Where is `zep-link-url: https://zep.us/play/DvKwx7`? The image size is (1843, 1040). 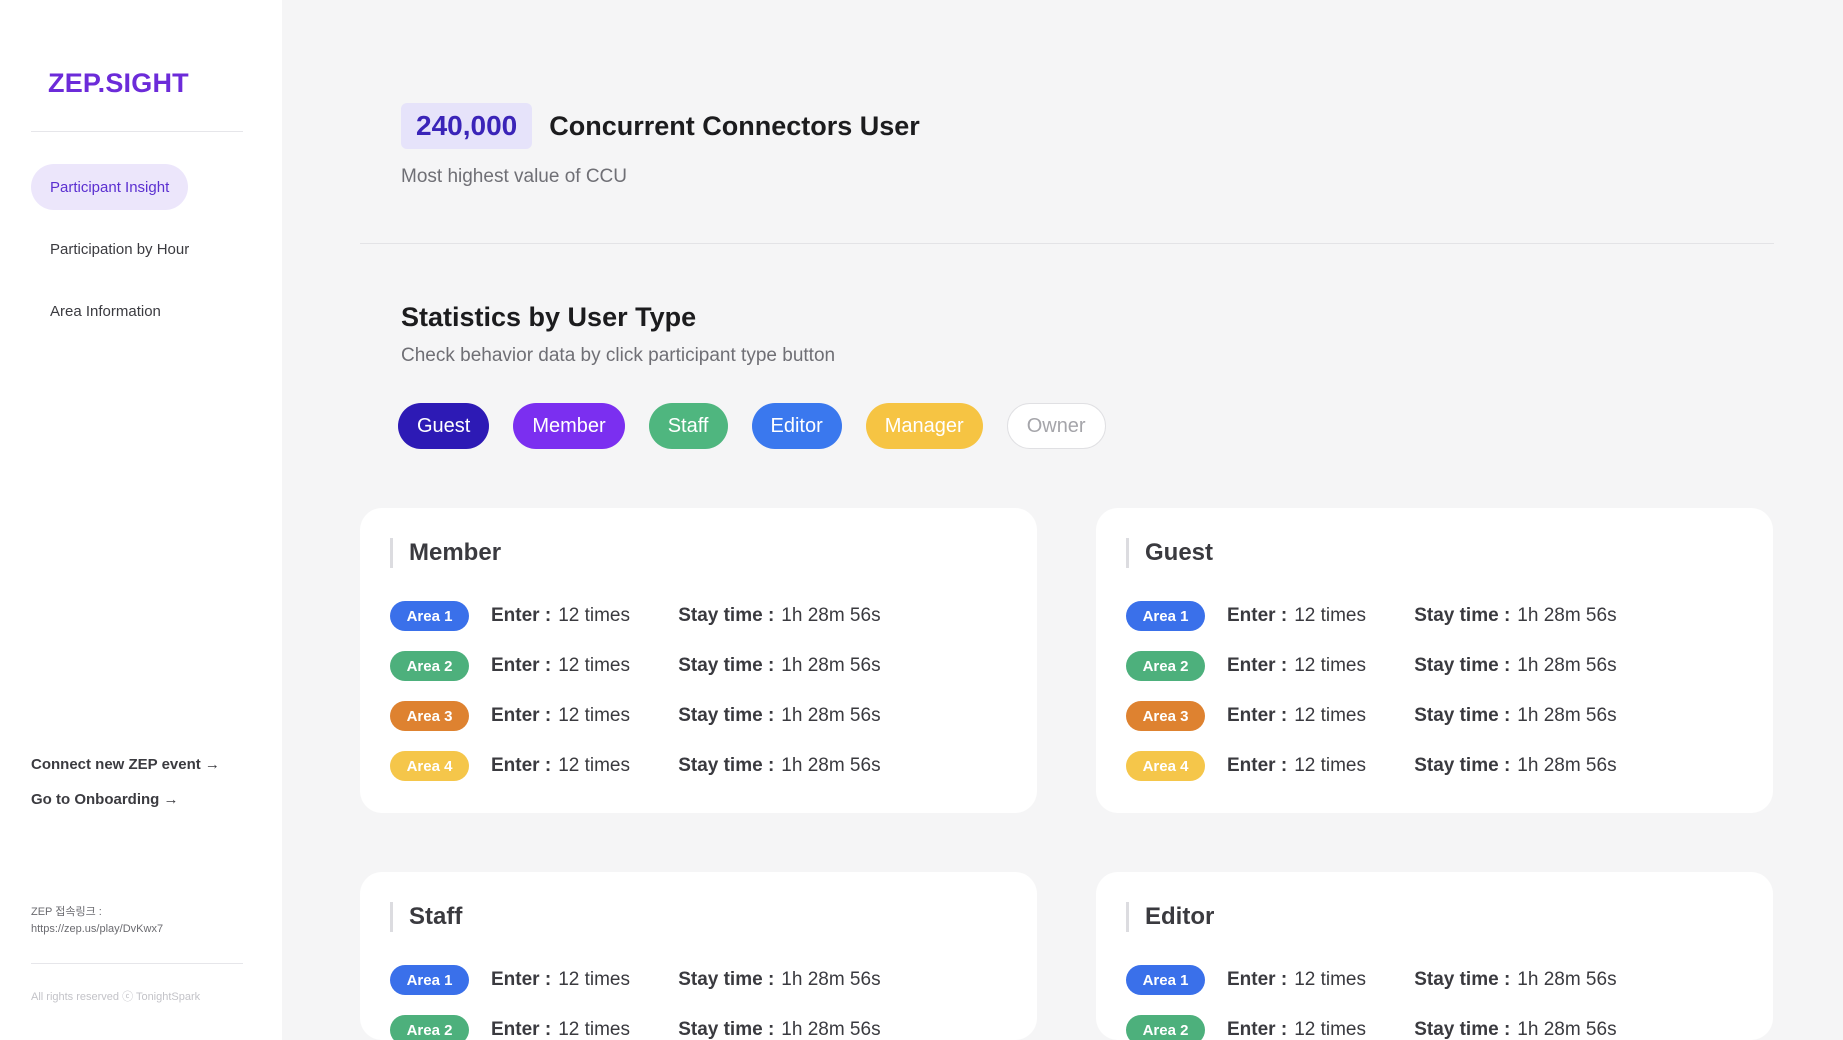
zep-link-url: https://zep.us/play/DvKwx7 is located at coordinates (97, 929).